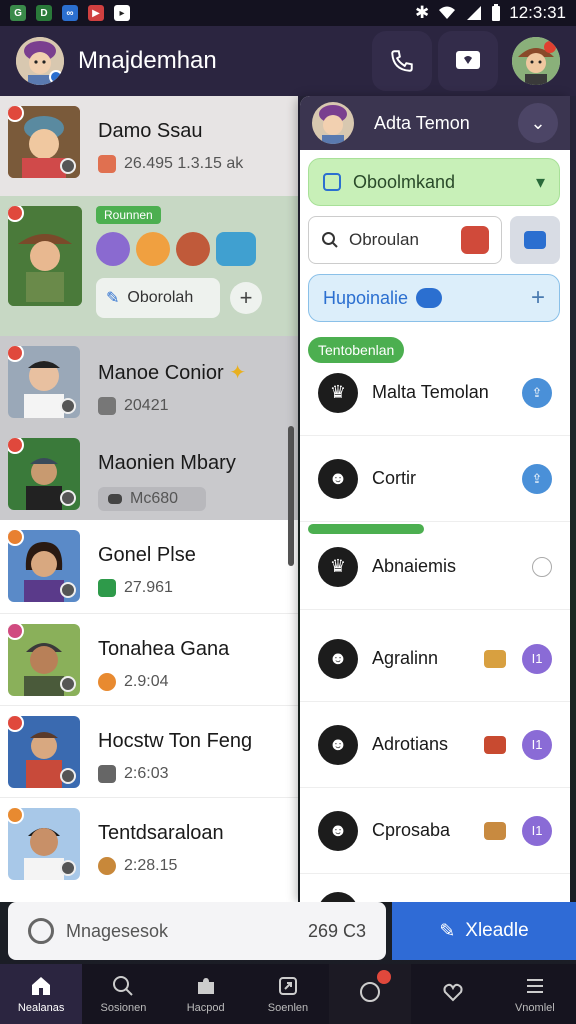 The image size is (576, 1024). Describe the element at coordinates (288, 13) in the screenshot. I see `status-bar: G D ∞ ▶ ▸ ✱ 12:3:31` at that location.